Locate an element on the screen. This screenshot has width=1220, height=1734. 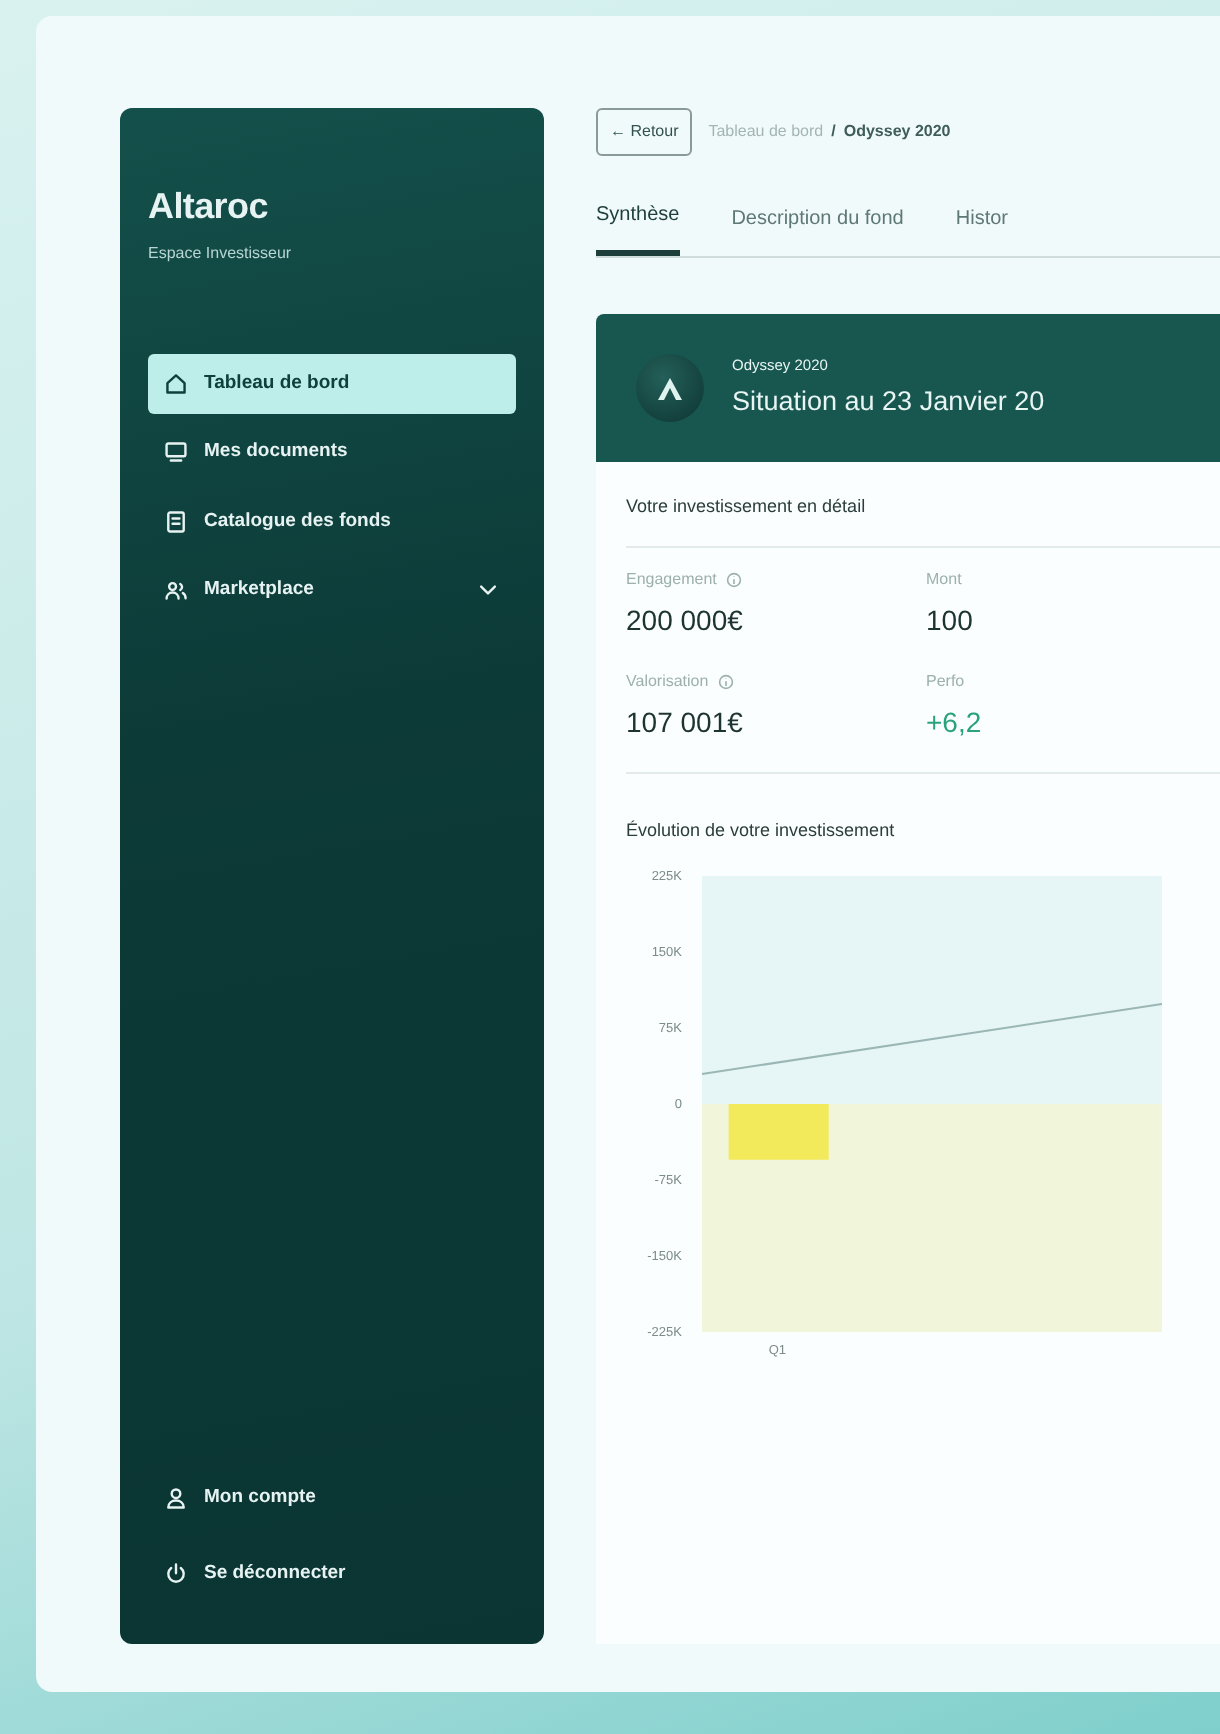
document-icon is located at coordinates (176, 521).